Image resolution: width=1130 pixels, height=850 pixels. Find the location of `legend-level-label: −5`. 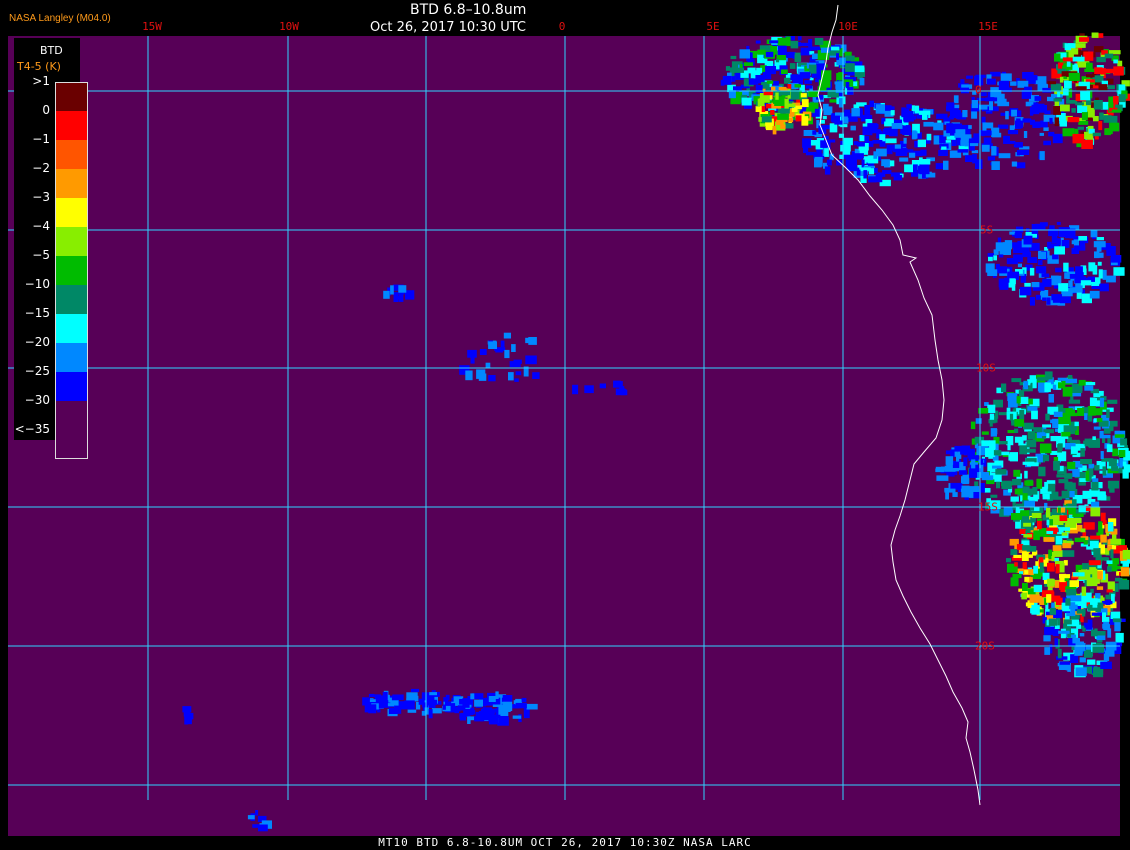

legend-level-label: −5 is located at coordinates (41, 255).